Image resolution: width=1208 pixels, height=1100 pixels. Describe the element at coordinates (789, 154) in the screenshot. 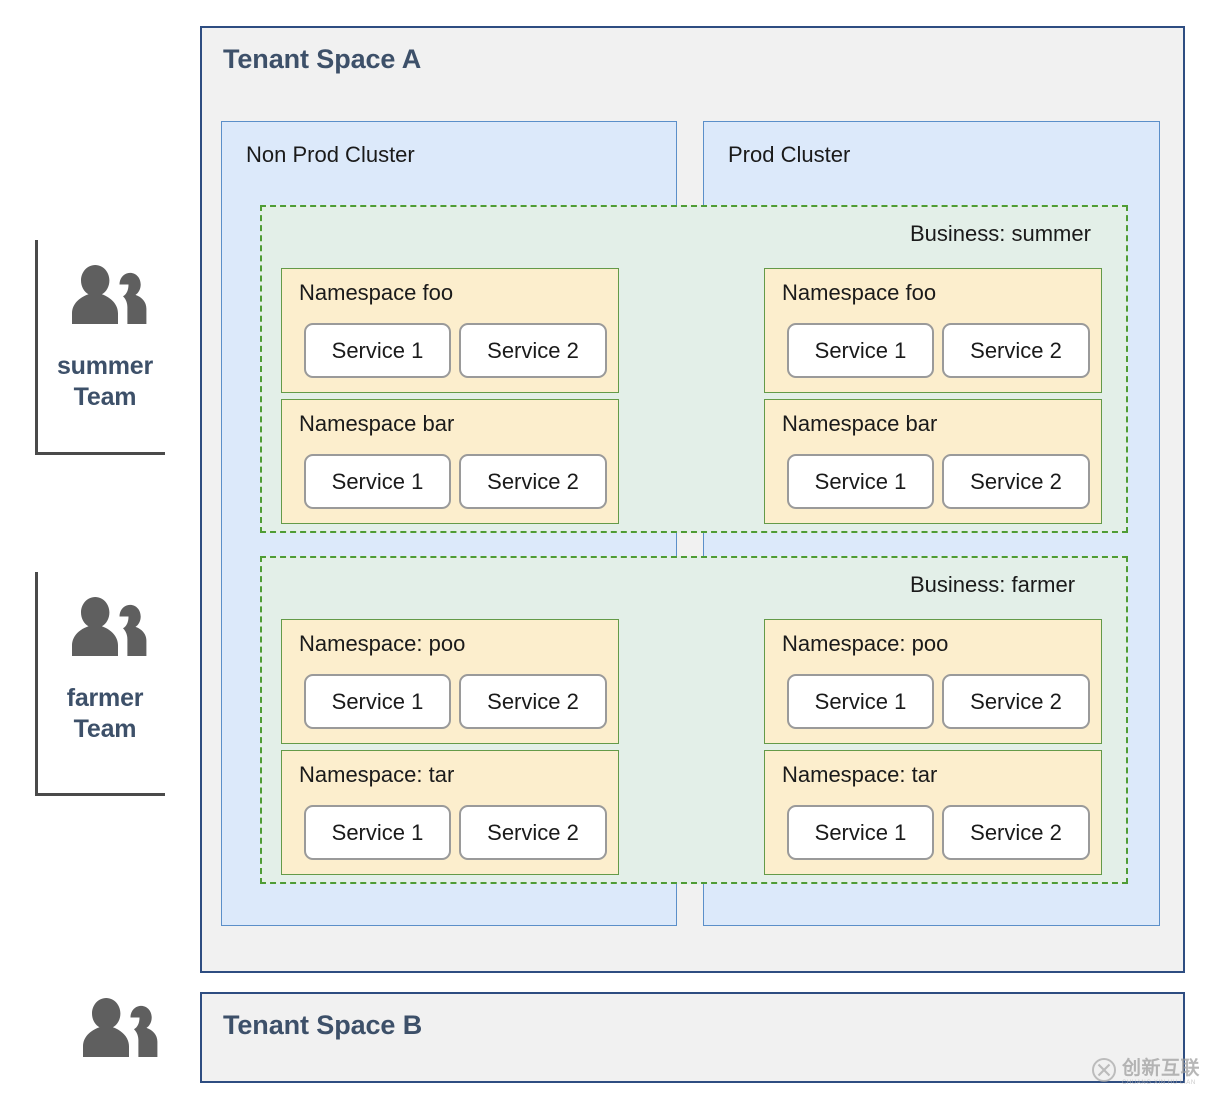

I see `cluster-prod-title: Prod Cluster` at that location.